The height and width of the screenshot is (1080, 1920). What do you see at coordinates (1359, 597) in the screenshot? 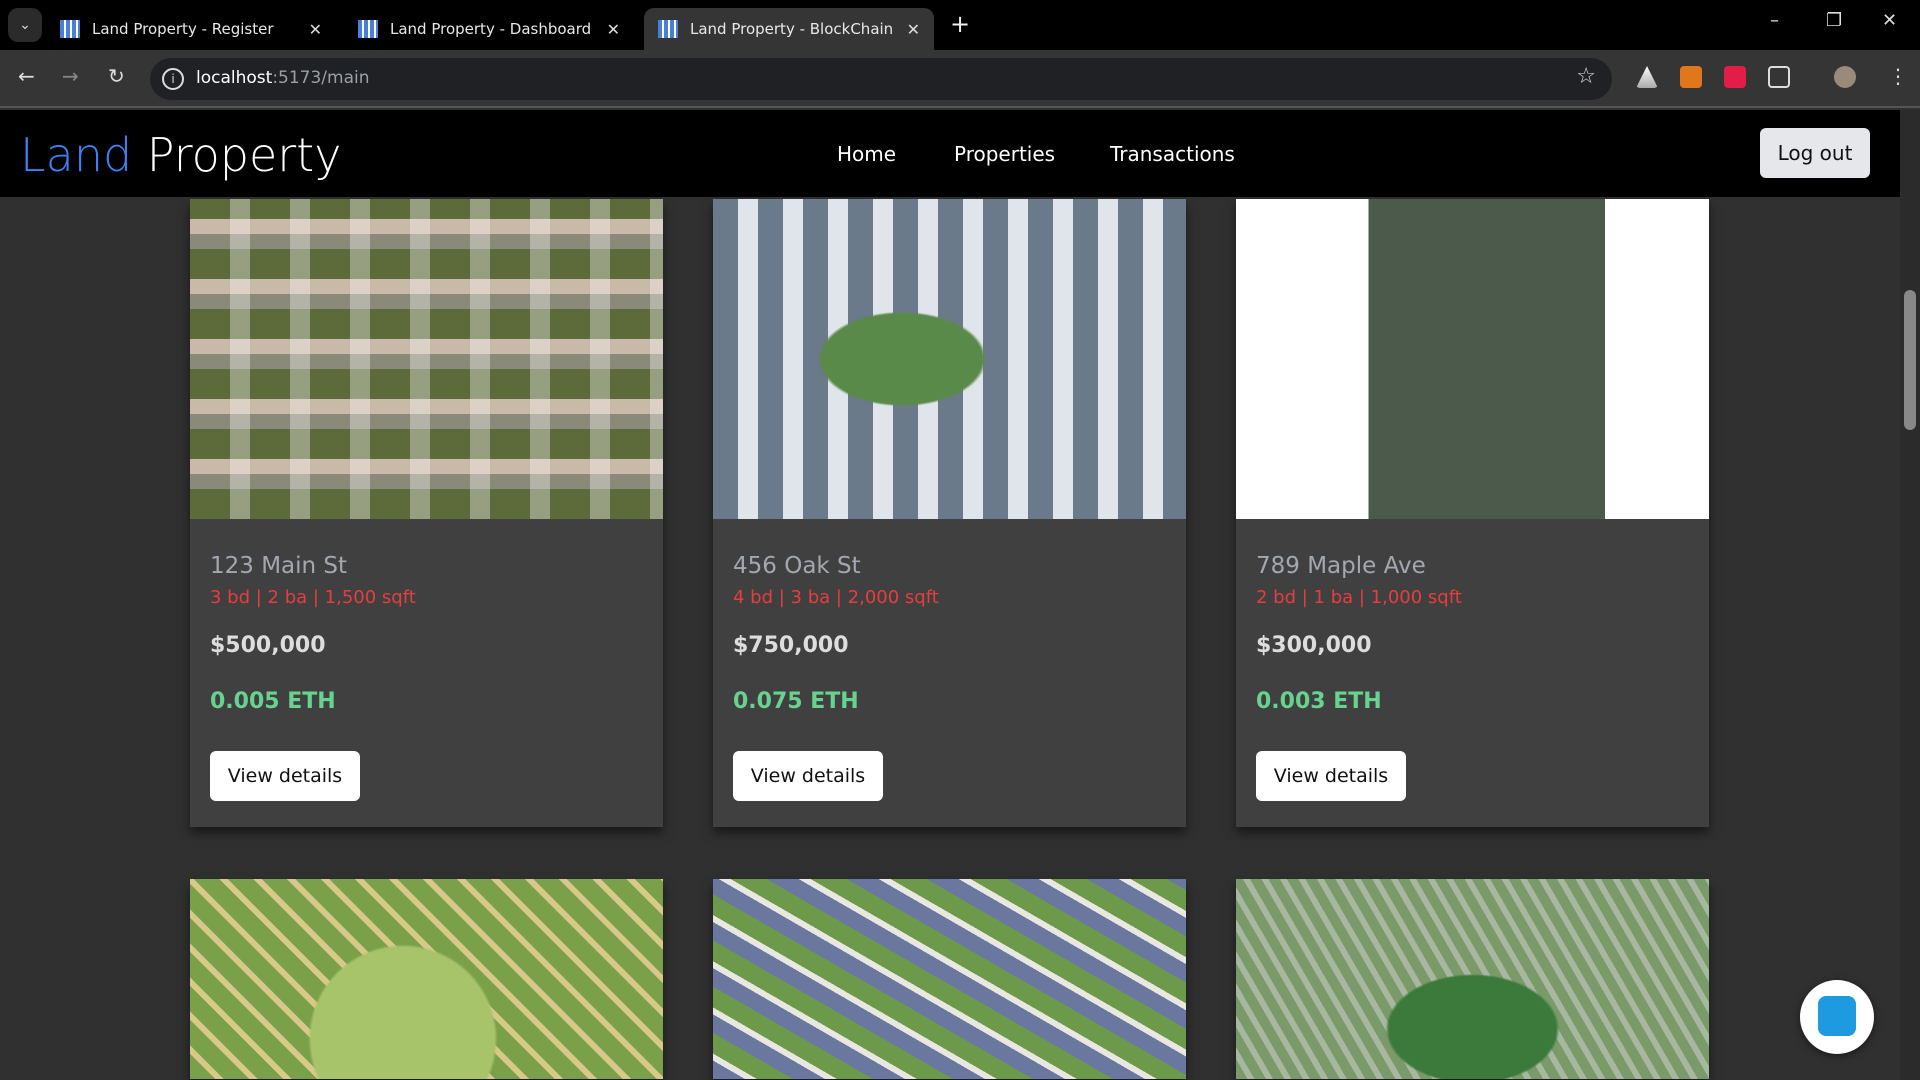
I see `property-specs: 2 bd | 1 ba | 1,000 sqft` at bounding box center [1359, 597].